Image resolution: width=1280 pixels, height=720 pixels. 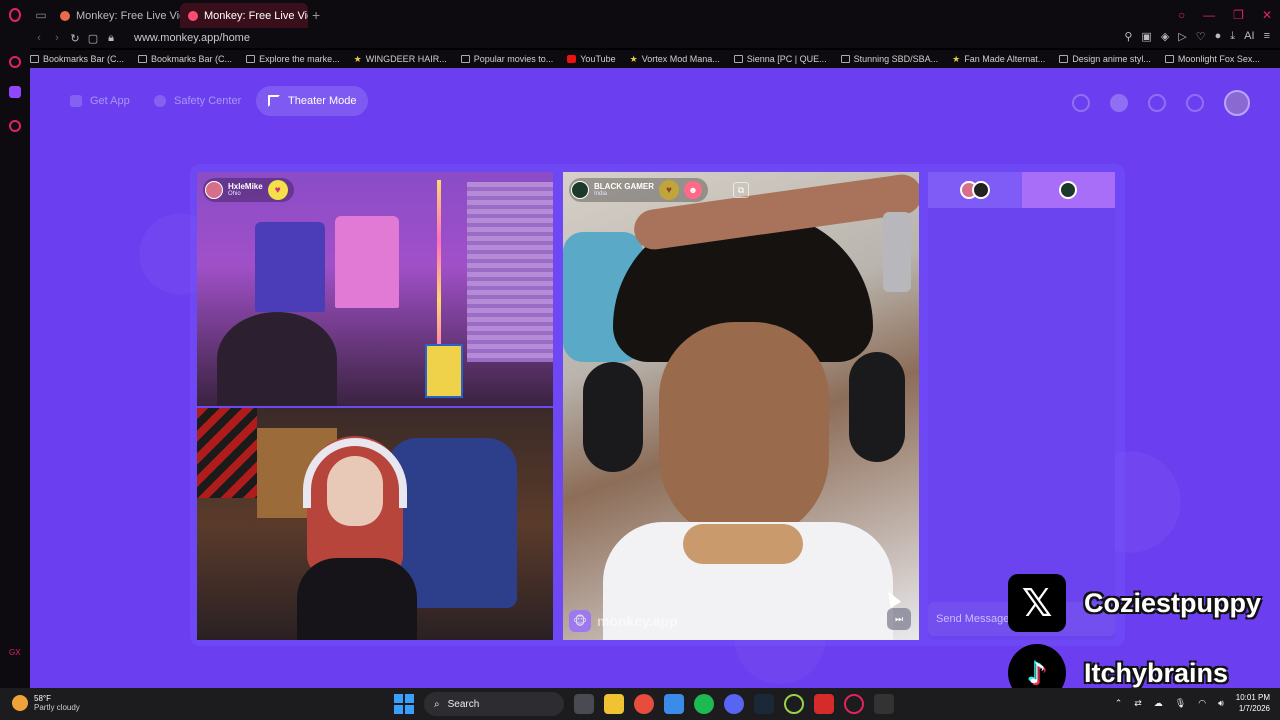 I want to click on ai-button: AI, so click(x=1249, y=36).